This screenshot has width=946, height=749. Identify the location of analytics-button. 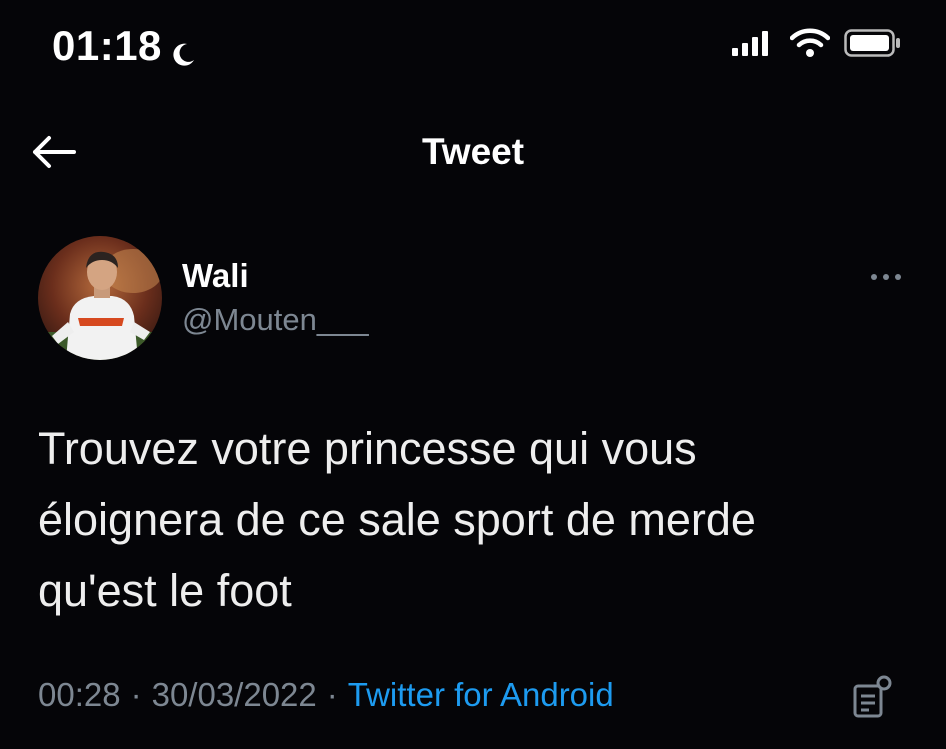
(873, 697).